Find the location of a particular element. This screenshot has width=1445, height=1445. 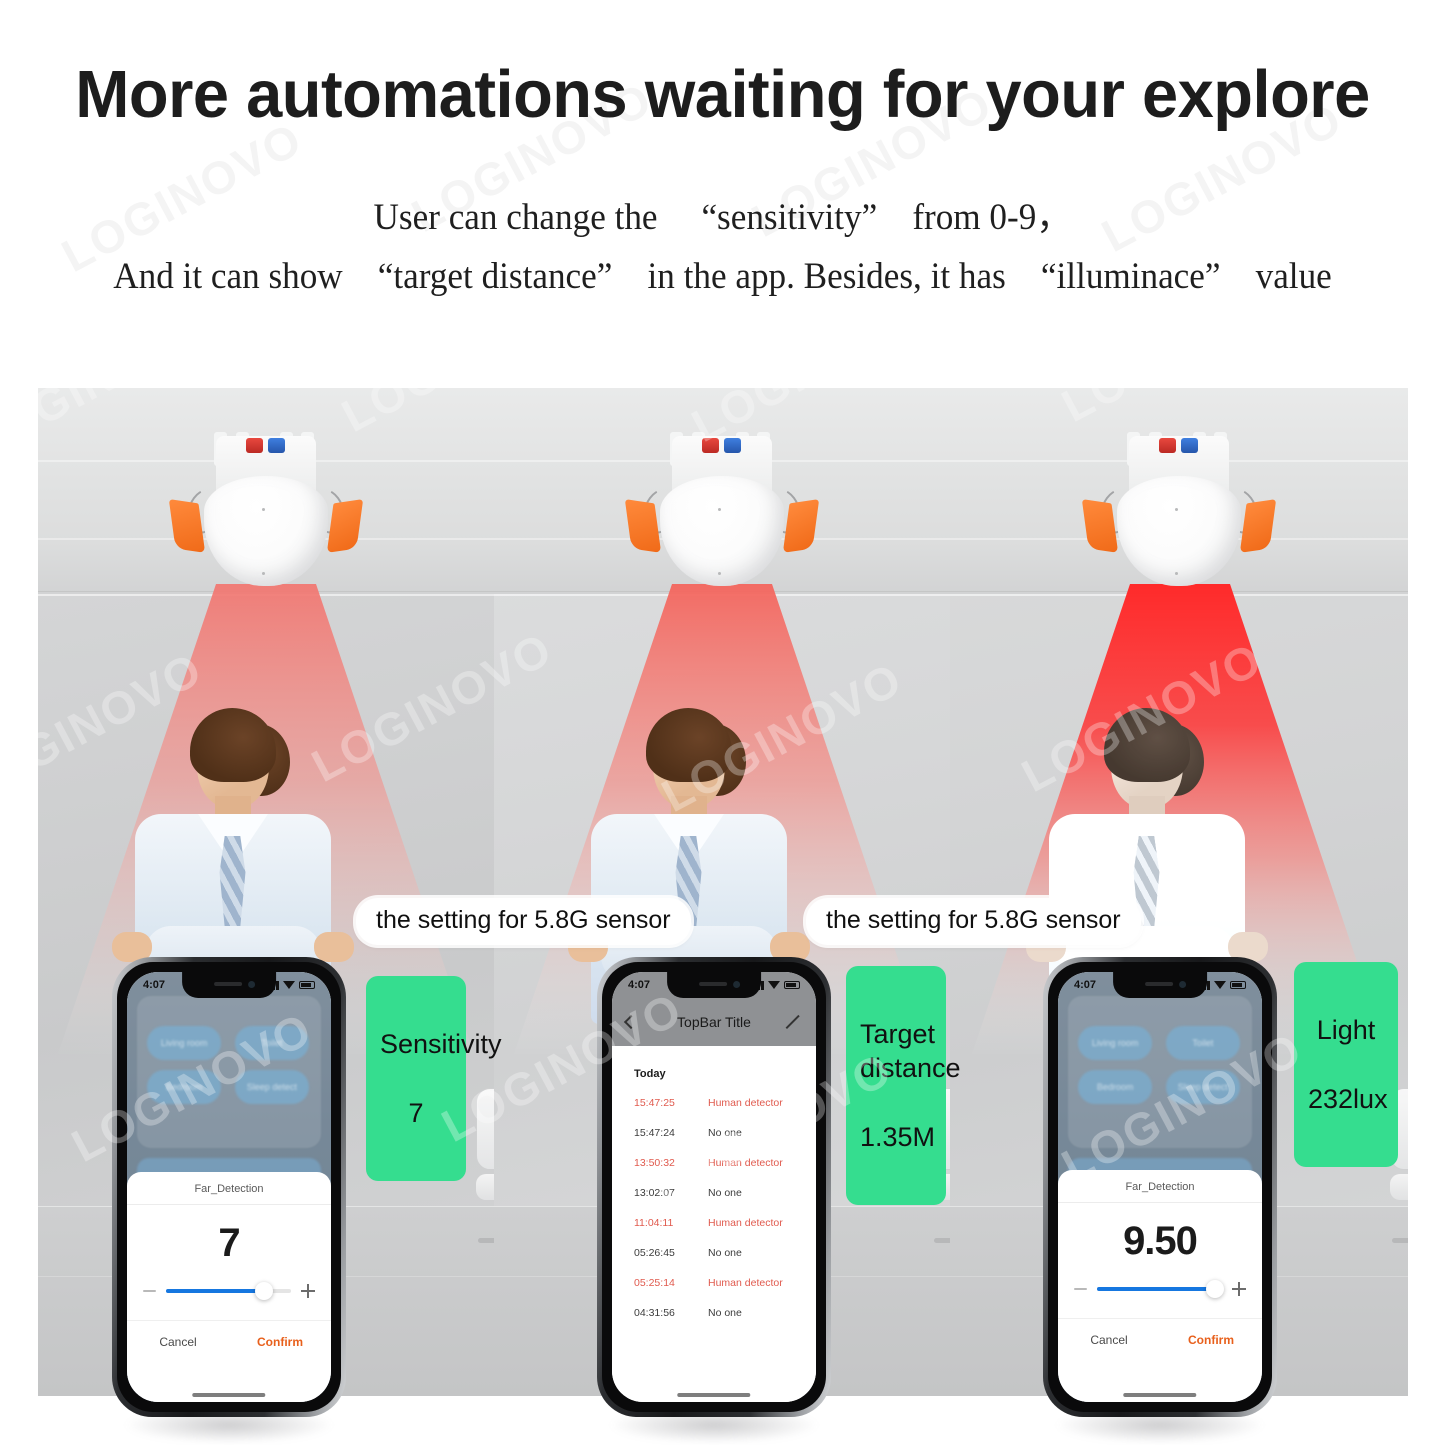

log-time: 15:47:24 is located at coordinates (654, 1133).